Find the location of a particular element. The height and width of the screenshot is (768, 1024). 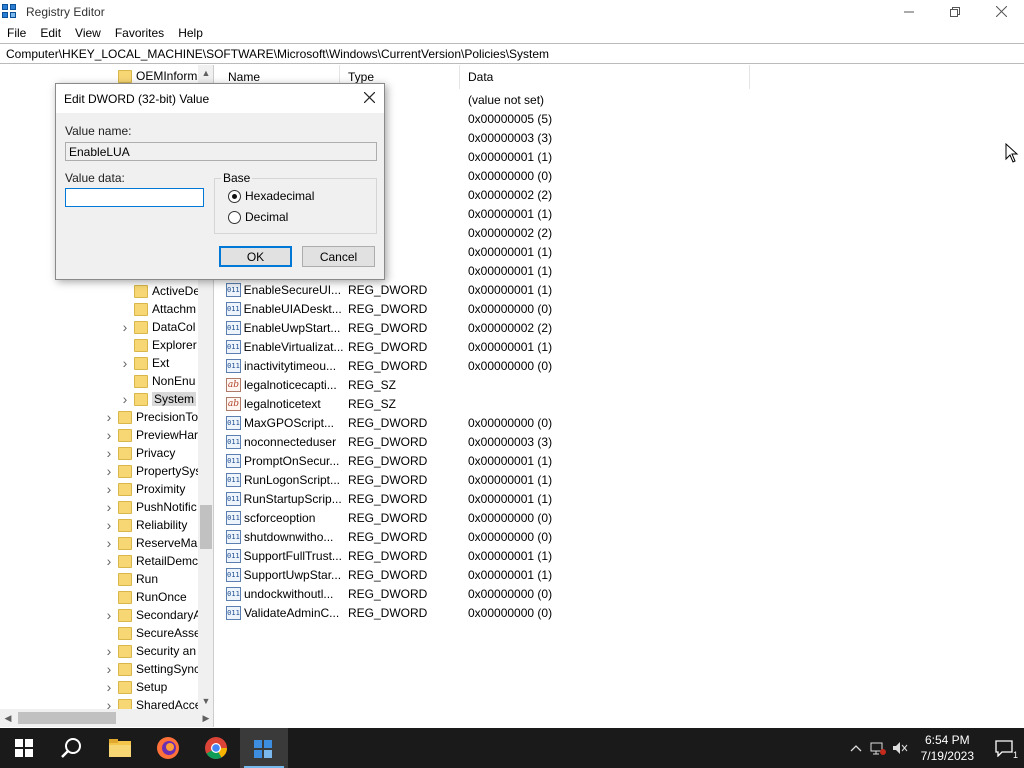

scroll-right-icon: ▶ is located at coordinates (205, 718).